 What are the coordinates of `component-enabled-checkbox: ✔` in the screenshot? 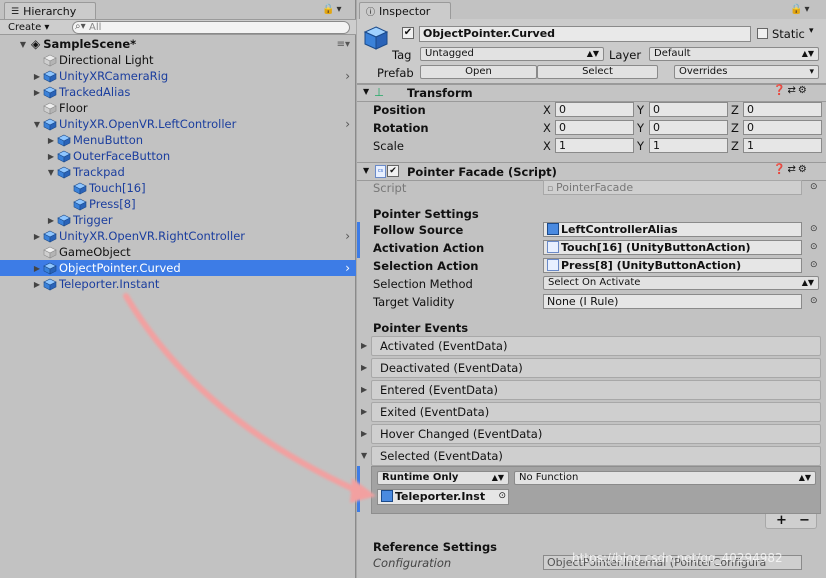 It's located at (393, 171).